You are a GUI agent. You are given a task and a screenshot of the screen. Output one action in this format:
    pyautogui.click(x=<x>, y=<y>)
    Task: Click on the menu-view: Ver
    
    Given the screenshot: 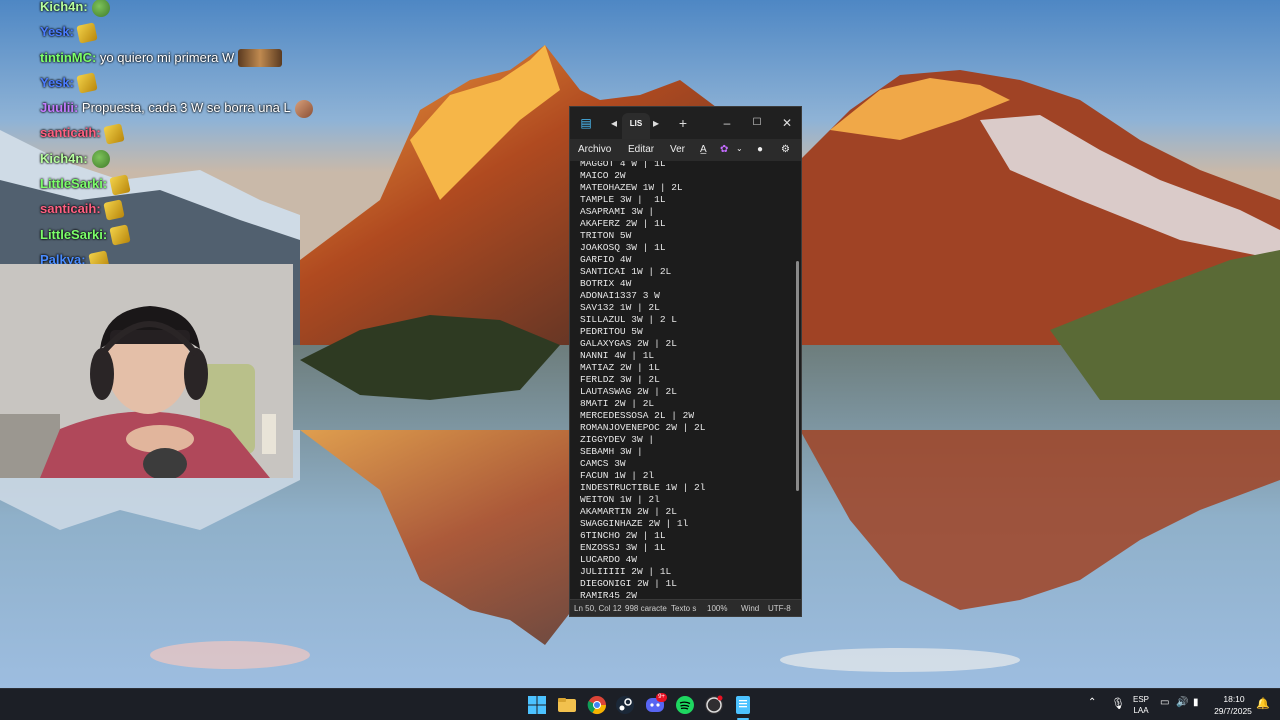 What is the action you would take?
    pyautogui.click(x=677, y=149)
    